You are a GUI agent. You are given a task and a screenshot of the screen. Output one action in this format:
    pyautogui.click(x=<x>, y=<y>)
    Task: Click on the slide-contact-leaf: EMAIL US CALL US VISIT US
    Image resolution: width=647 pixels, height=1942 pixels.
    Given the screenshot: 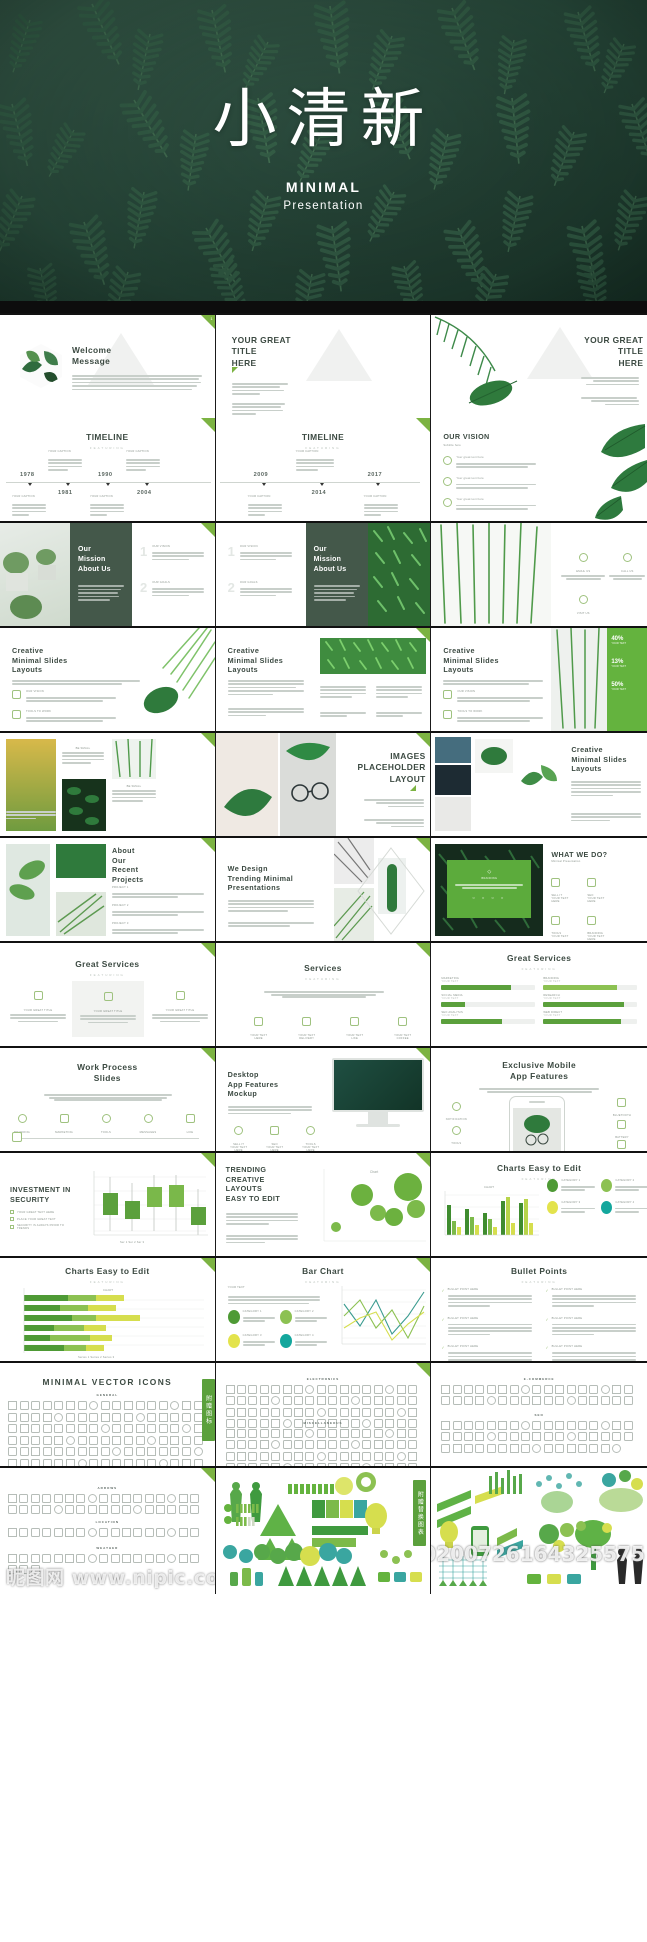 What is the action you would take?
    pyautogui.click(x=539, y=574)
    